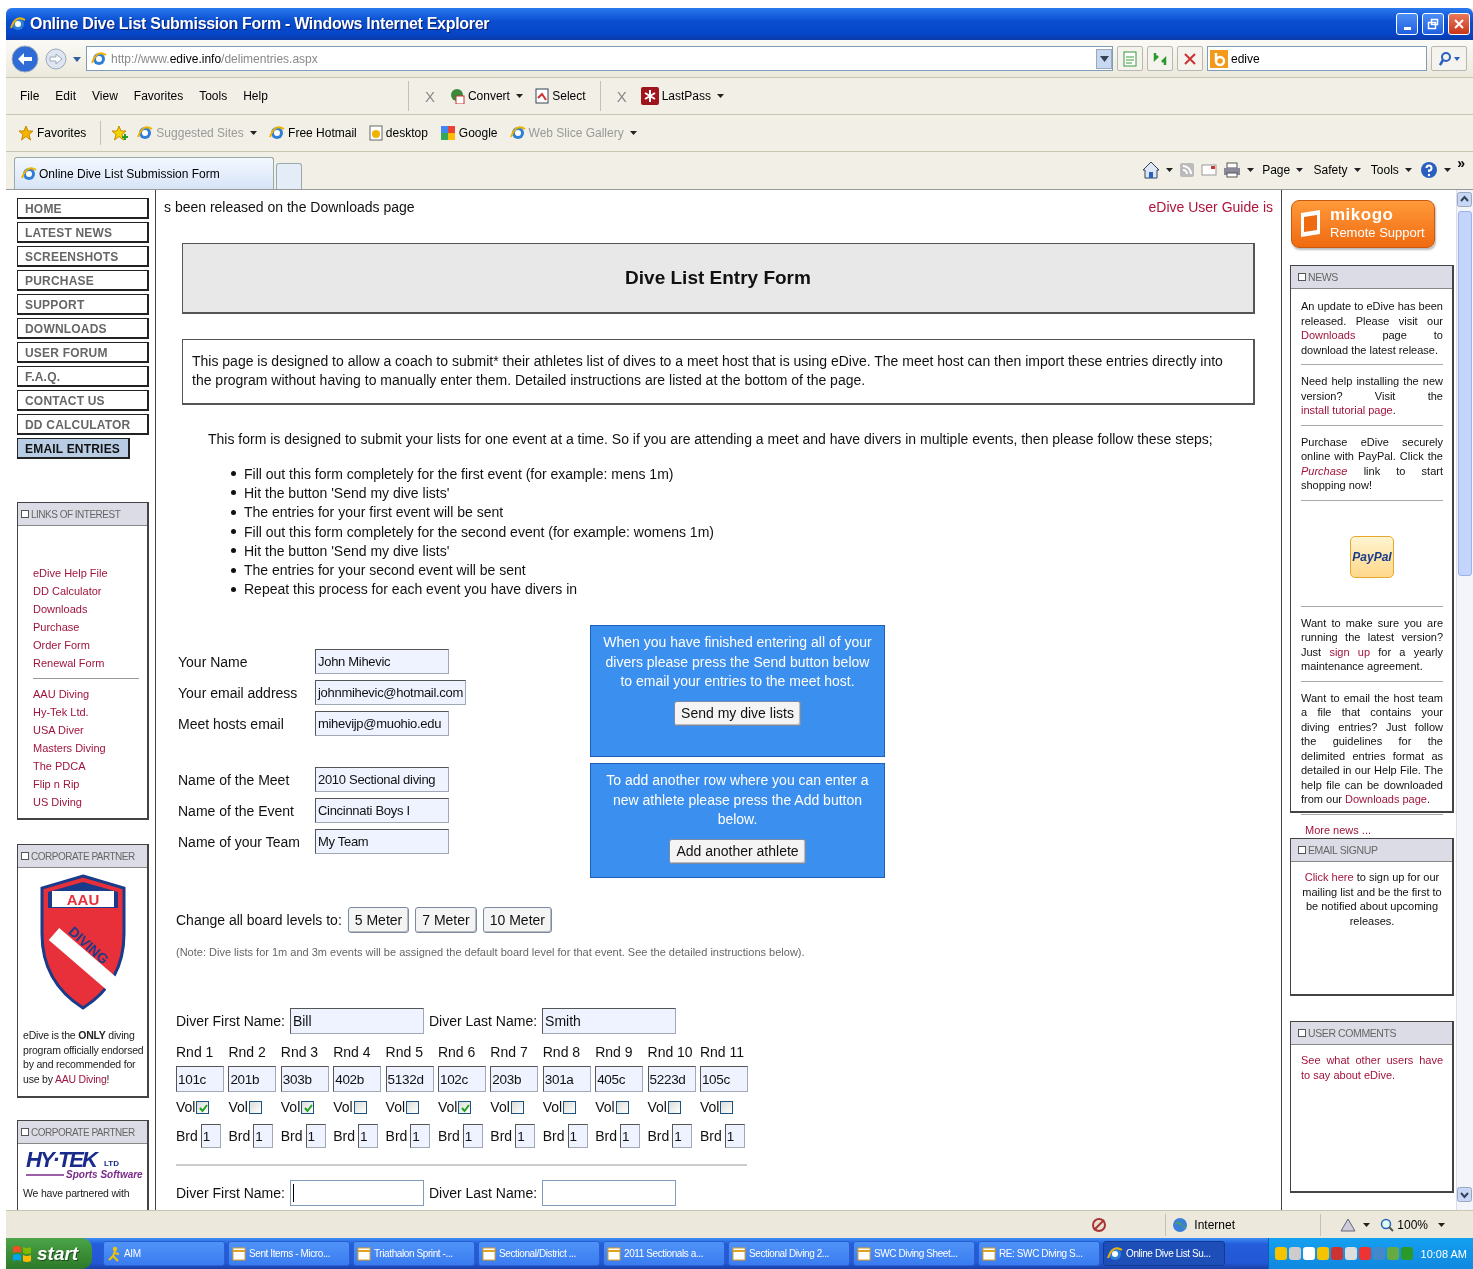 The image size is (1473, 1269). Describe the element at coordinates (1465, 393) in the screenshot. I see `scroll-thumb` at that location.